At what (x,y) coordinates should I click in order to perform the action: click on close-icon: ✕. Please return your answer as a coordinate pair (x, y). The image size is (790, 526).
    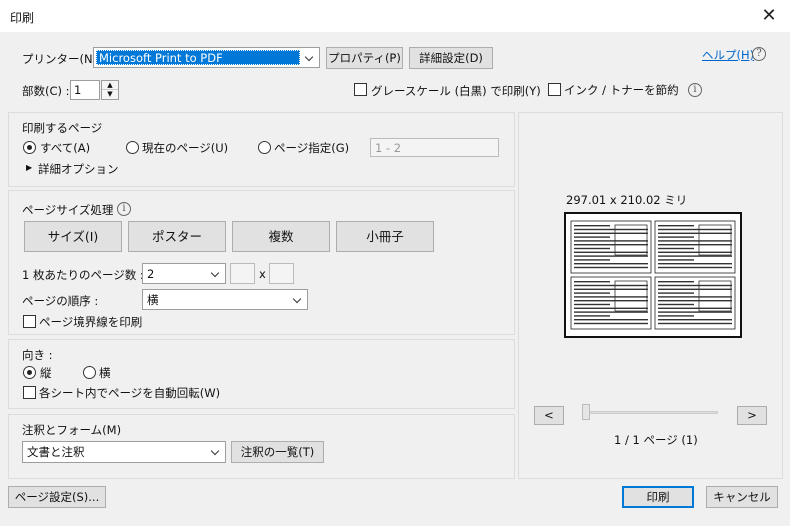
    Looking at the image, I should click on (769, 16).